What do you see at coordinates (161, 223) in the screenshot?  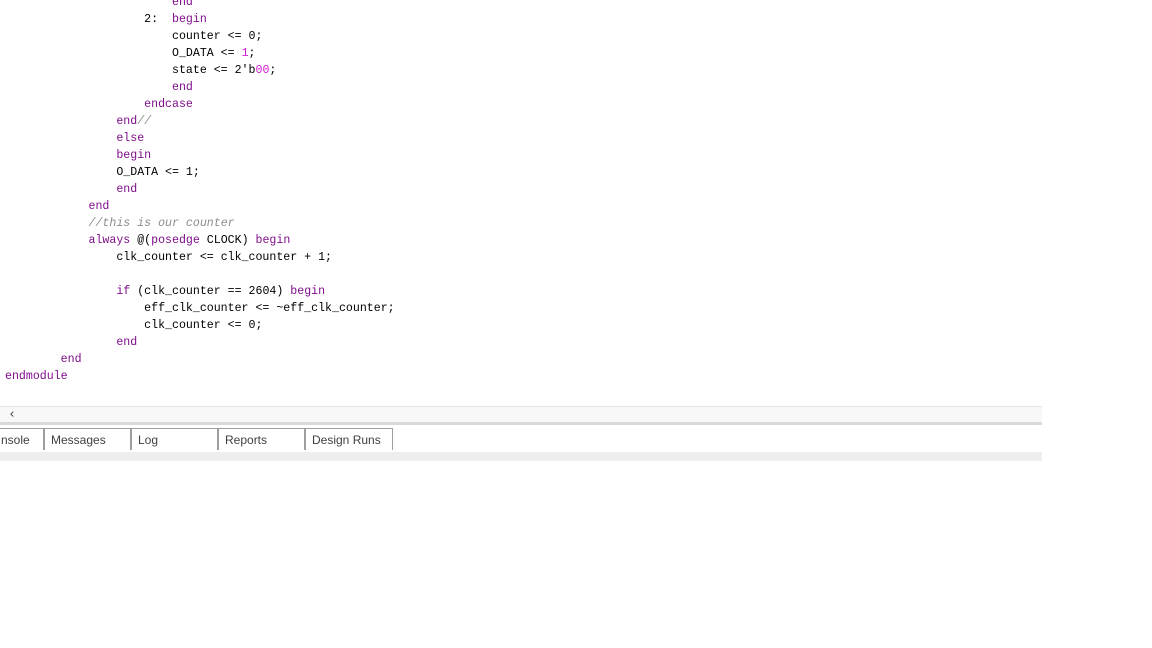 I see `code-line: //this is our counter` at bounding box center [161, 223].